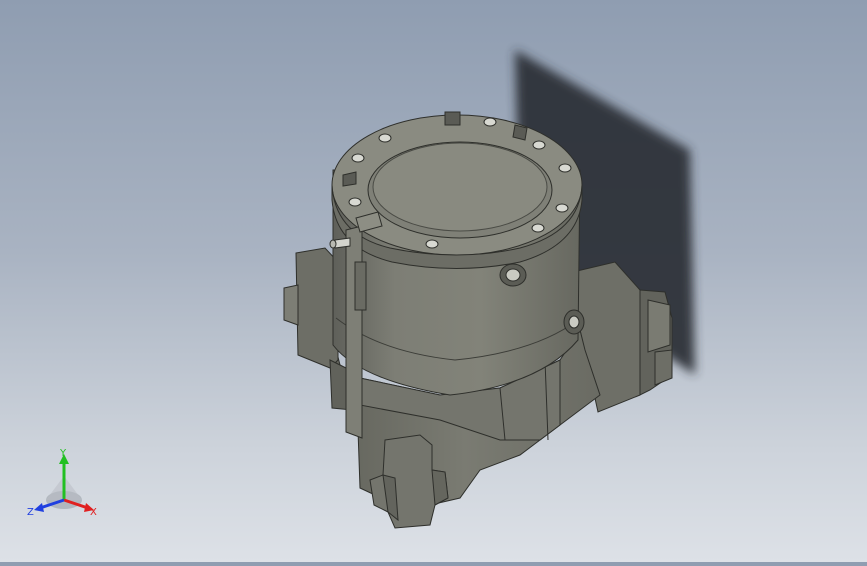 Image resolution: width=867 pixels, height=566 pixels. I want to click on triad-z-label: Z, so click(30, 512).